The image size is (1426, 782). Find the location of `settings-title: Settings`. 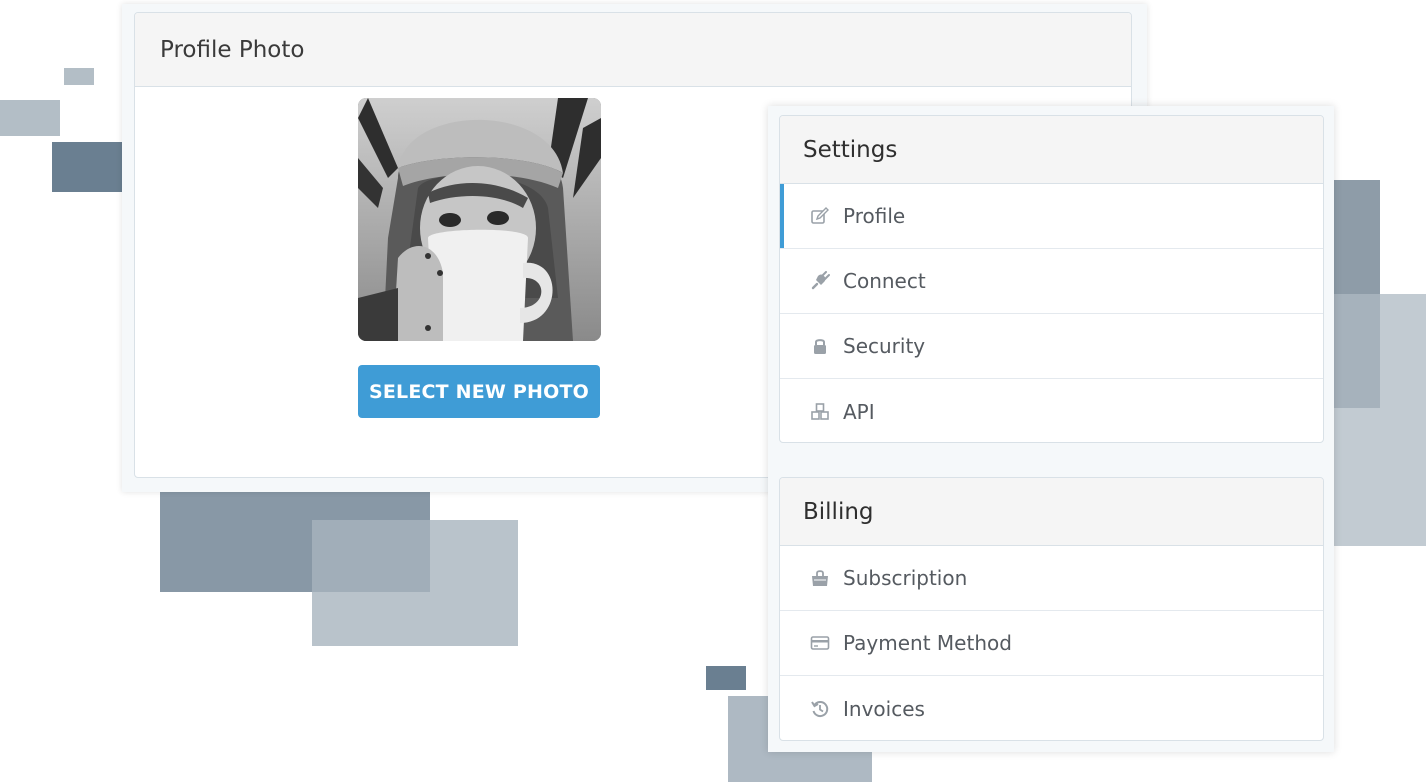

settings-title: Settings is located at coordinates (1051, 150).